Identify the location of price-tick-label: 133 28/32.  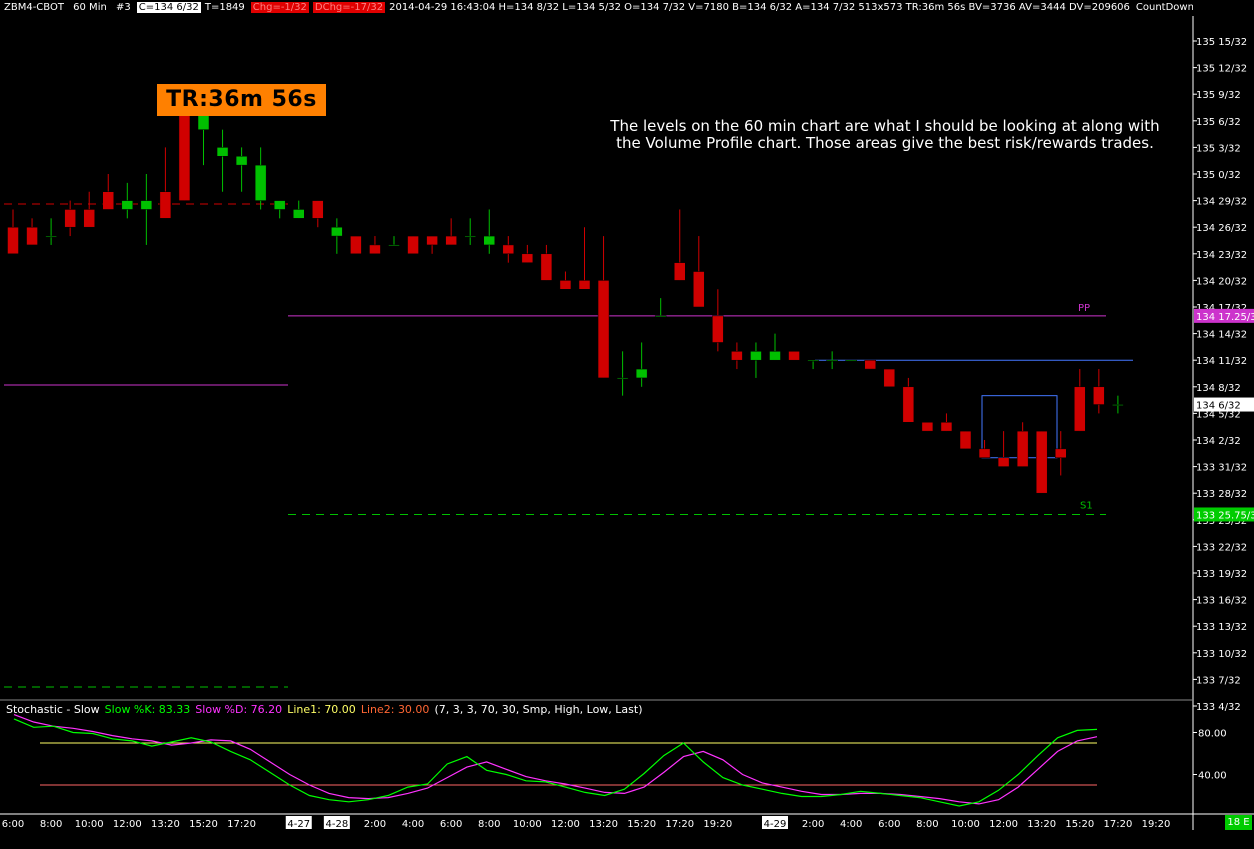
(1221, 494).